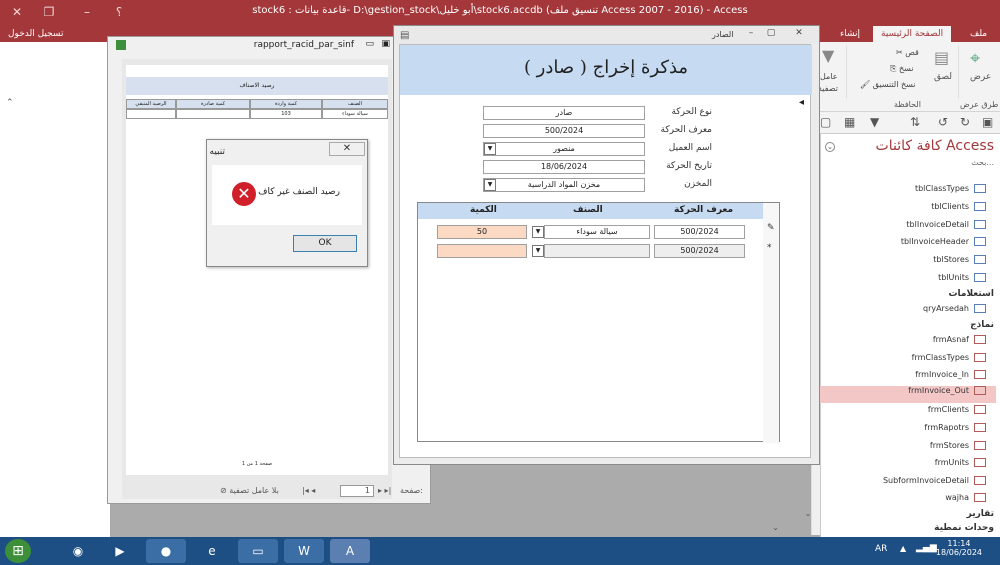  Describe the element at coordinates (949, 361) in the screenshot. I see `nav-item-form: frmClassTypes` at that location.